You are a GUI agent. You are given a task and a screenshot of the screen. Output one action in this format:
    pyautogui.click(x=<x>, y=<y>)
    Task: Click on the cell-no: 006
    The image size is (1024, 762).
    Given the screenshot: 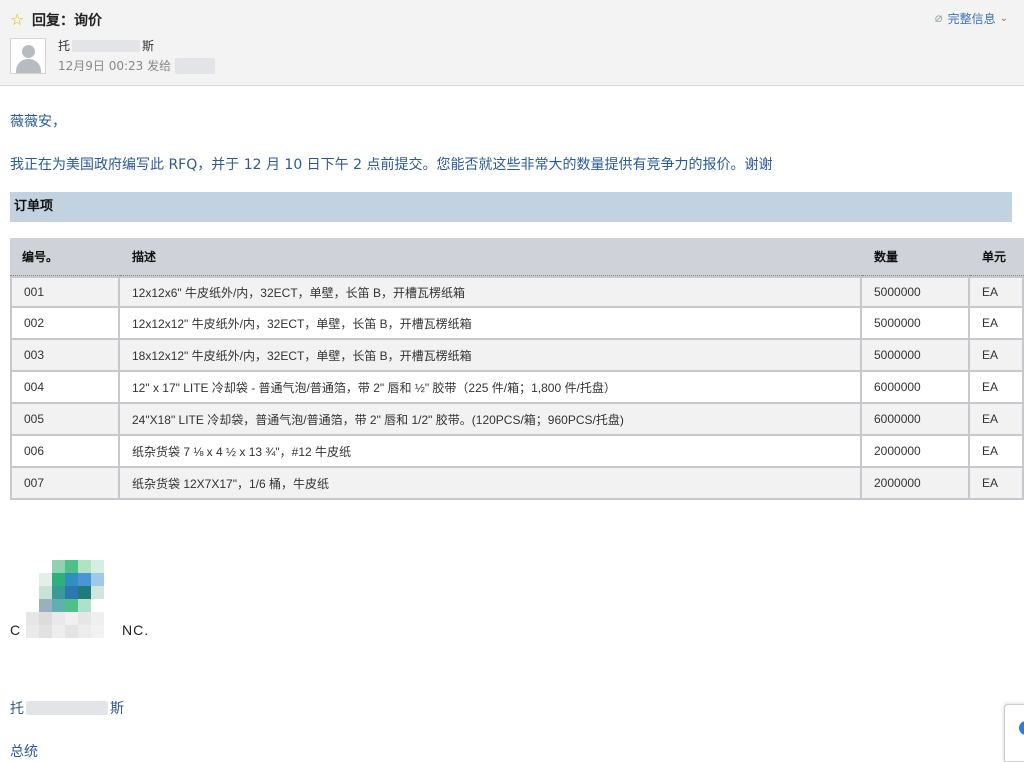 What is the action you would take?
    pyautogui.click(x=65, y=452)
    